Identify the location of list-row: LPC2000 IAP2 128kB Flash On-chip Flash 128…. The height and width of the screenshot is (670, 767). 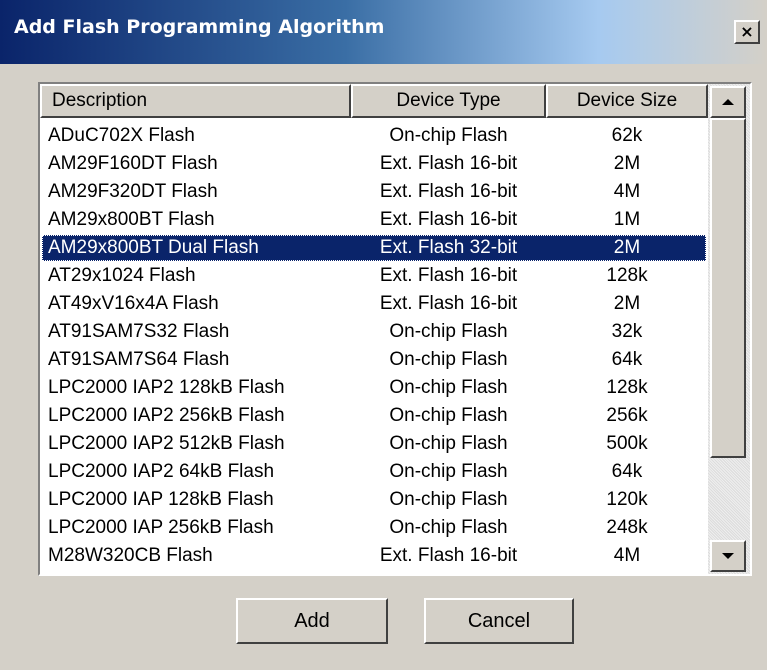
(374, 388).